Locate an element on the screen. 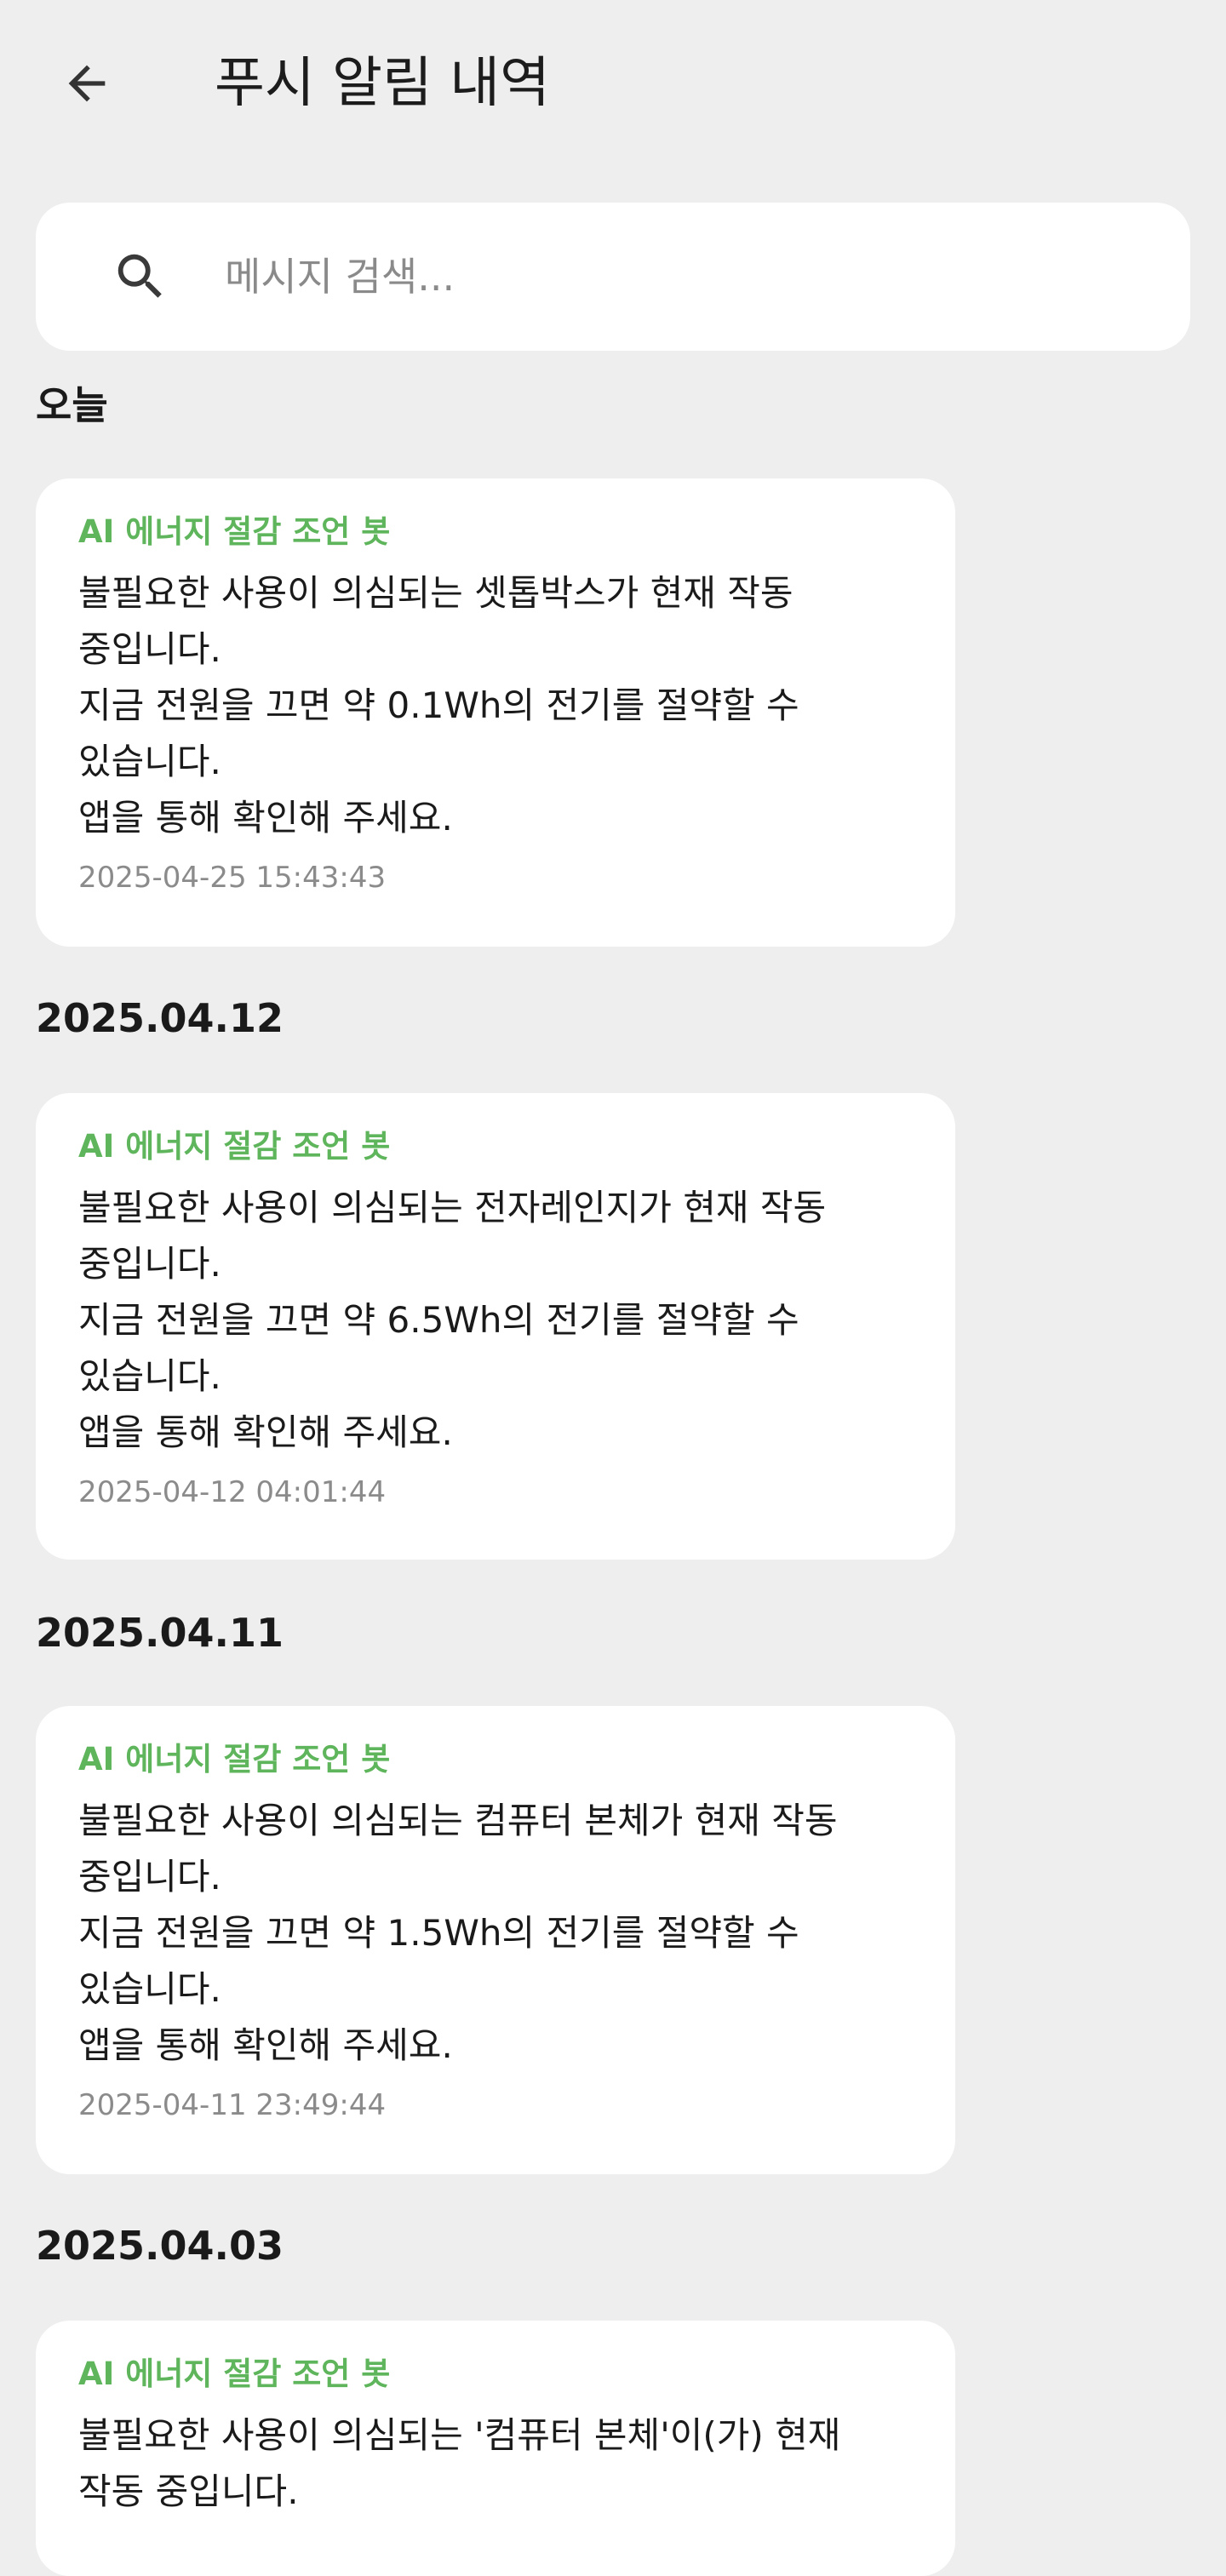 The height and width of the screenshot is (2576, 1226). notification-timestamp: 2025-04-12 04:01:44 is located at coordinates (232, 1492).